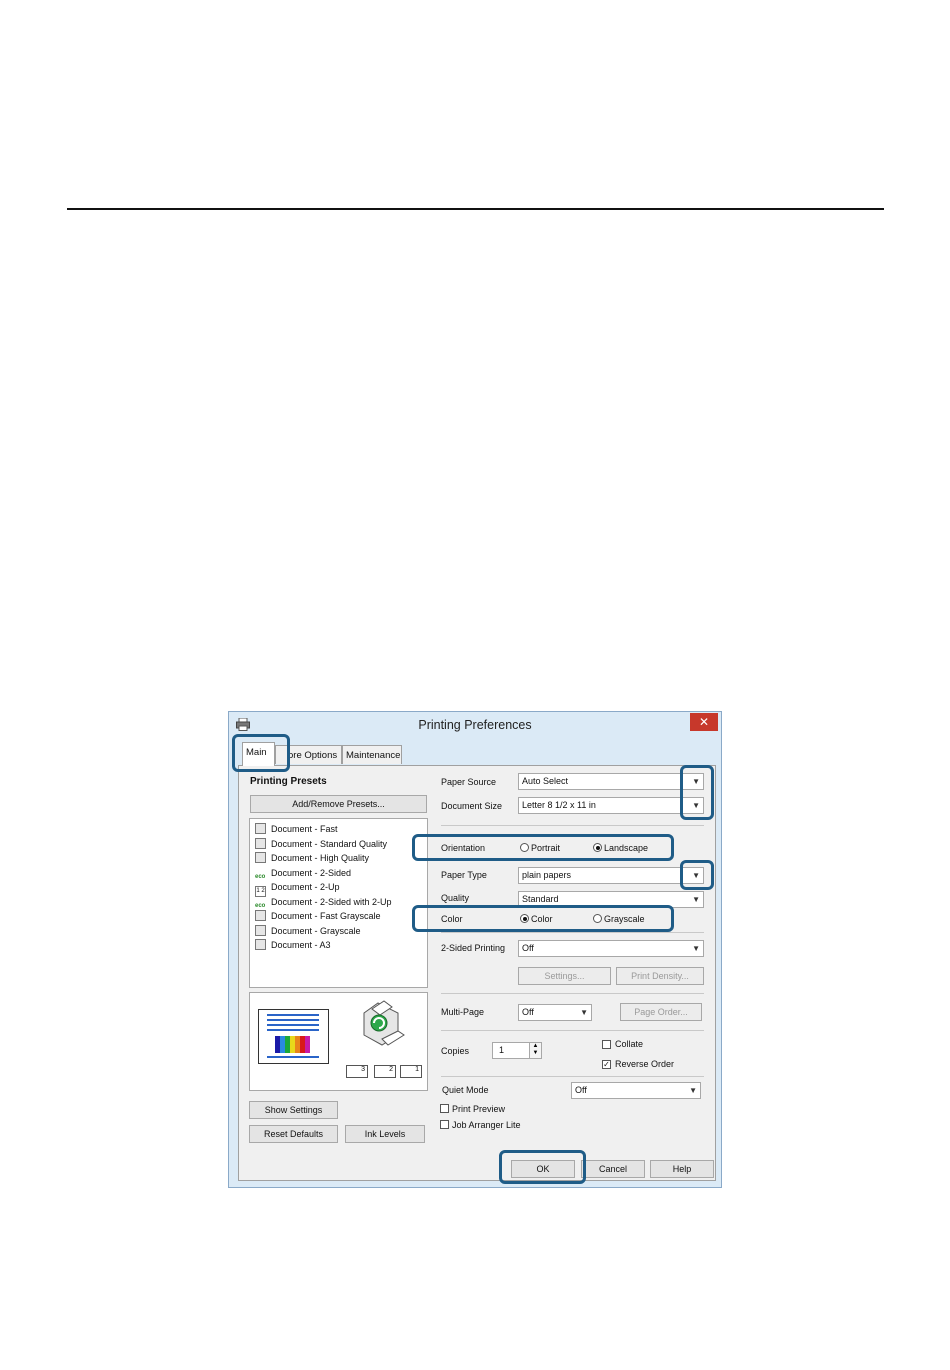  What do you see at coordinates (611, 781) in the screenshot?
I see `paper-source-select: Auto Select ▼` at bounding box center [611, 781].